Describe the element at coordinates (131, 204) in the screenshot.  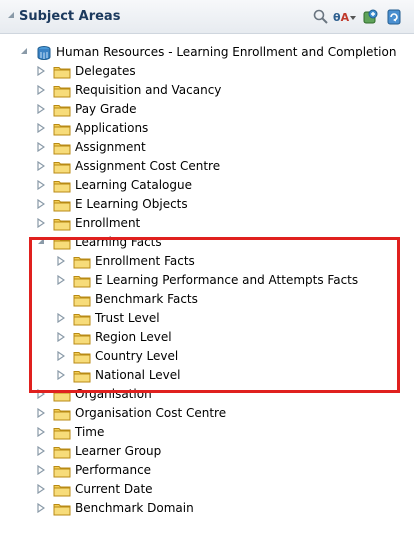
I see `folder-label: E Learning Objects` at that location.